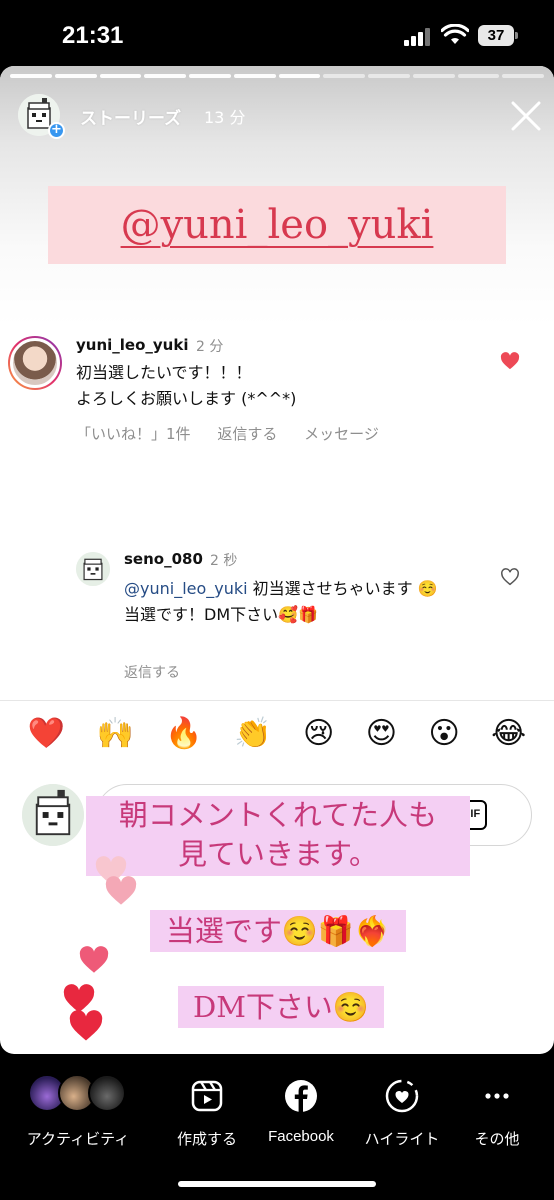  I want to click on highlight-heart-icon, so click(402, 1096).